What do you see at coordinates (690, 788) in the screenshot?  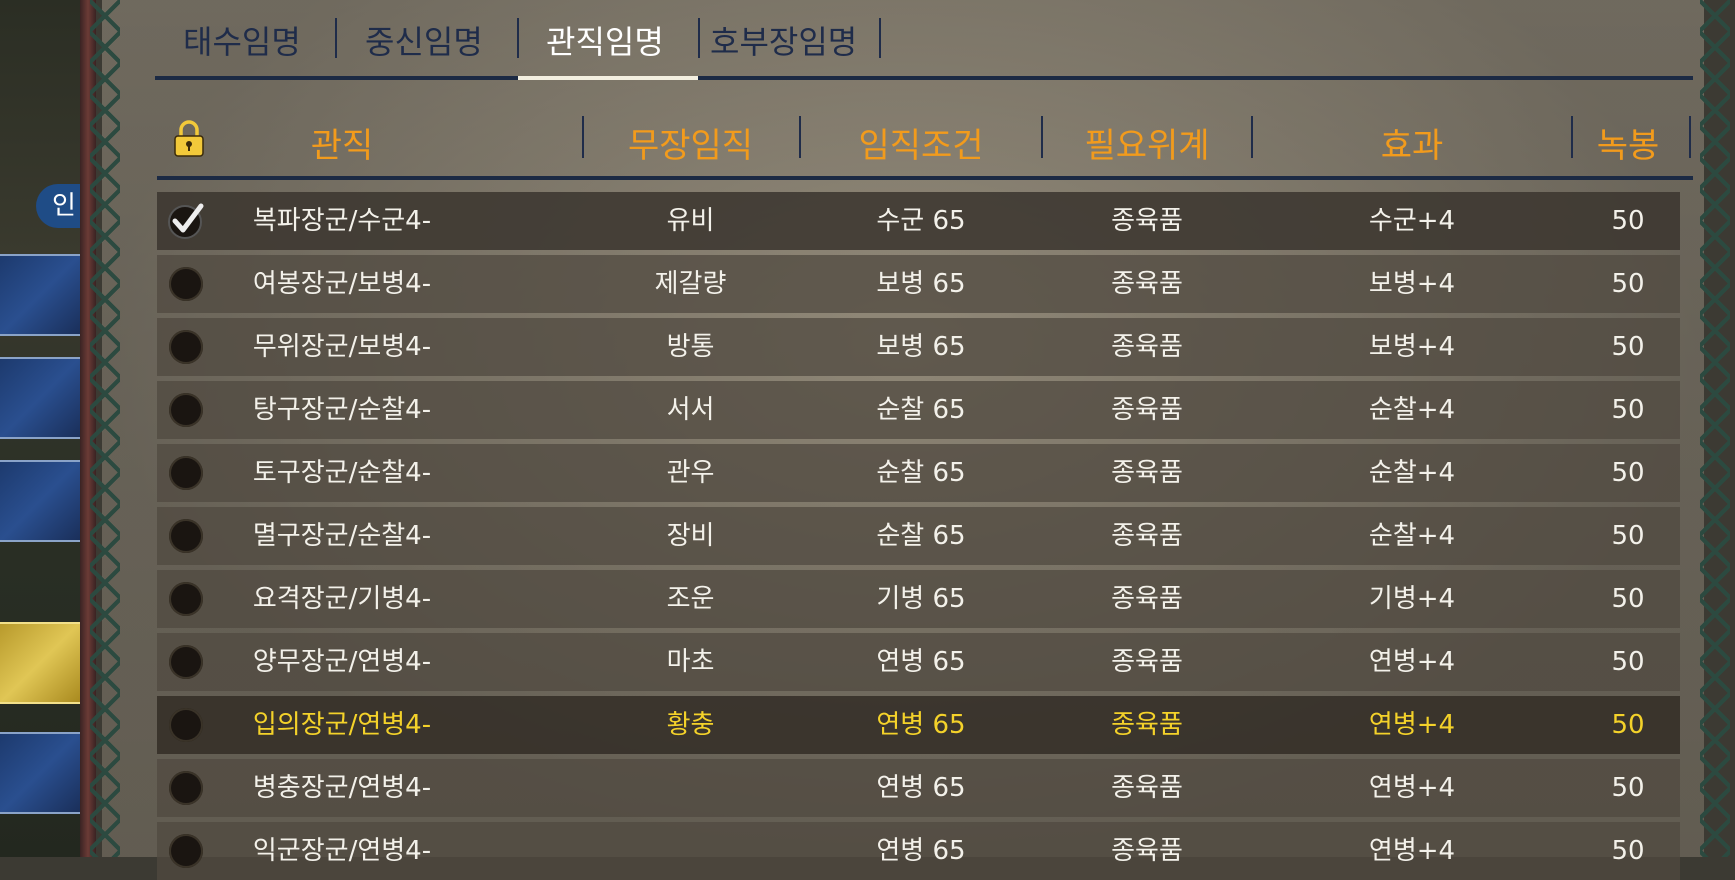 I see `row-general` at bounding box center [690, 788].